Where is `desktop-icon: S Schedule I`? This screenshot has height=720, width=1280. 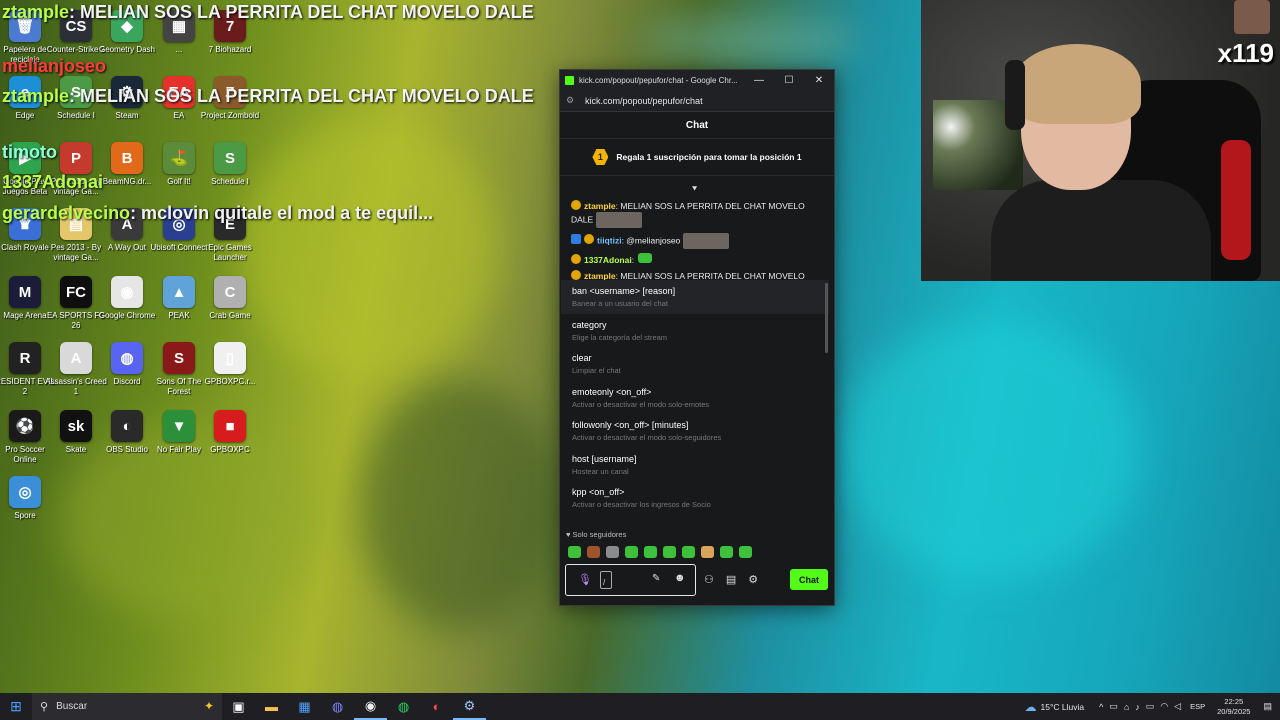 desktop-icon: S Schedule I is located at coordinates (230, 164).